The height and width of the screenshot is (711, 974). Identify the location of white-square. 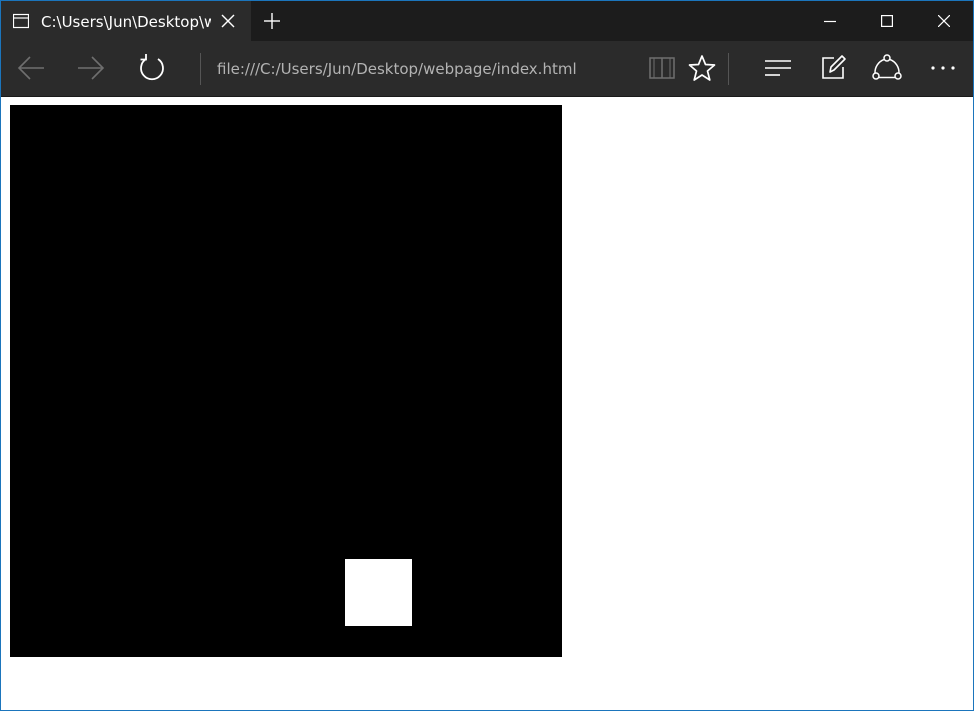
(378, 592).